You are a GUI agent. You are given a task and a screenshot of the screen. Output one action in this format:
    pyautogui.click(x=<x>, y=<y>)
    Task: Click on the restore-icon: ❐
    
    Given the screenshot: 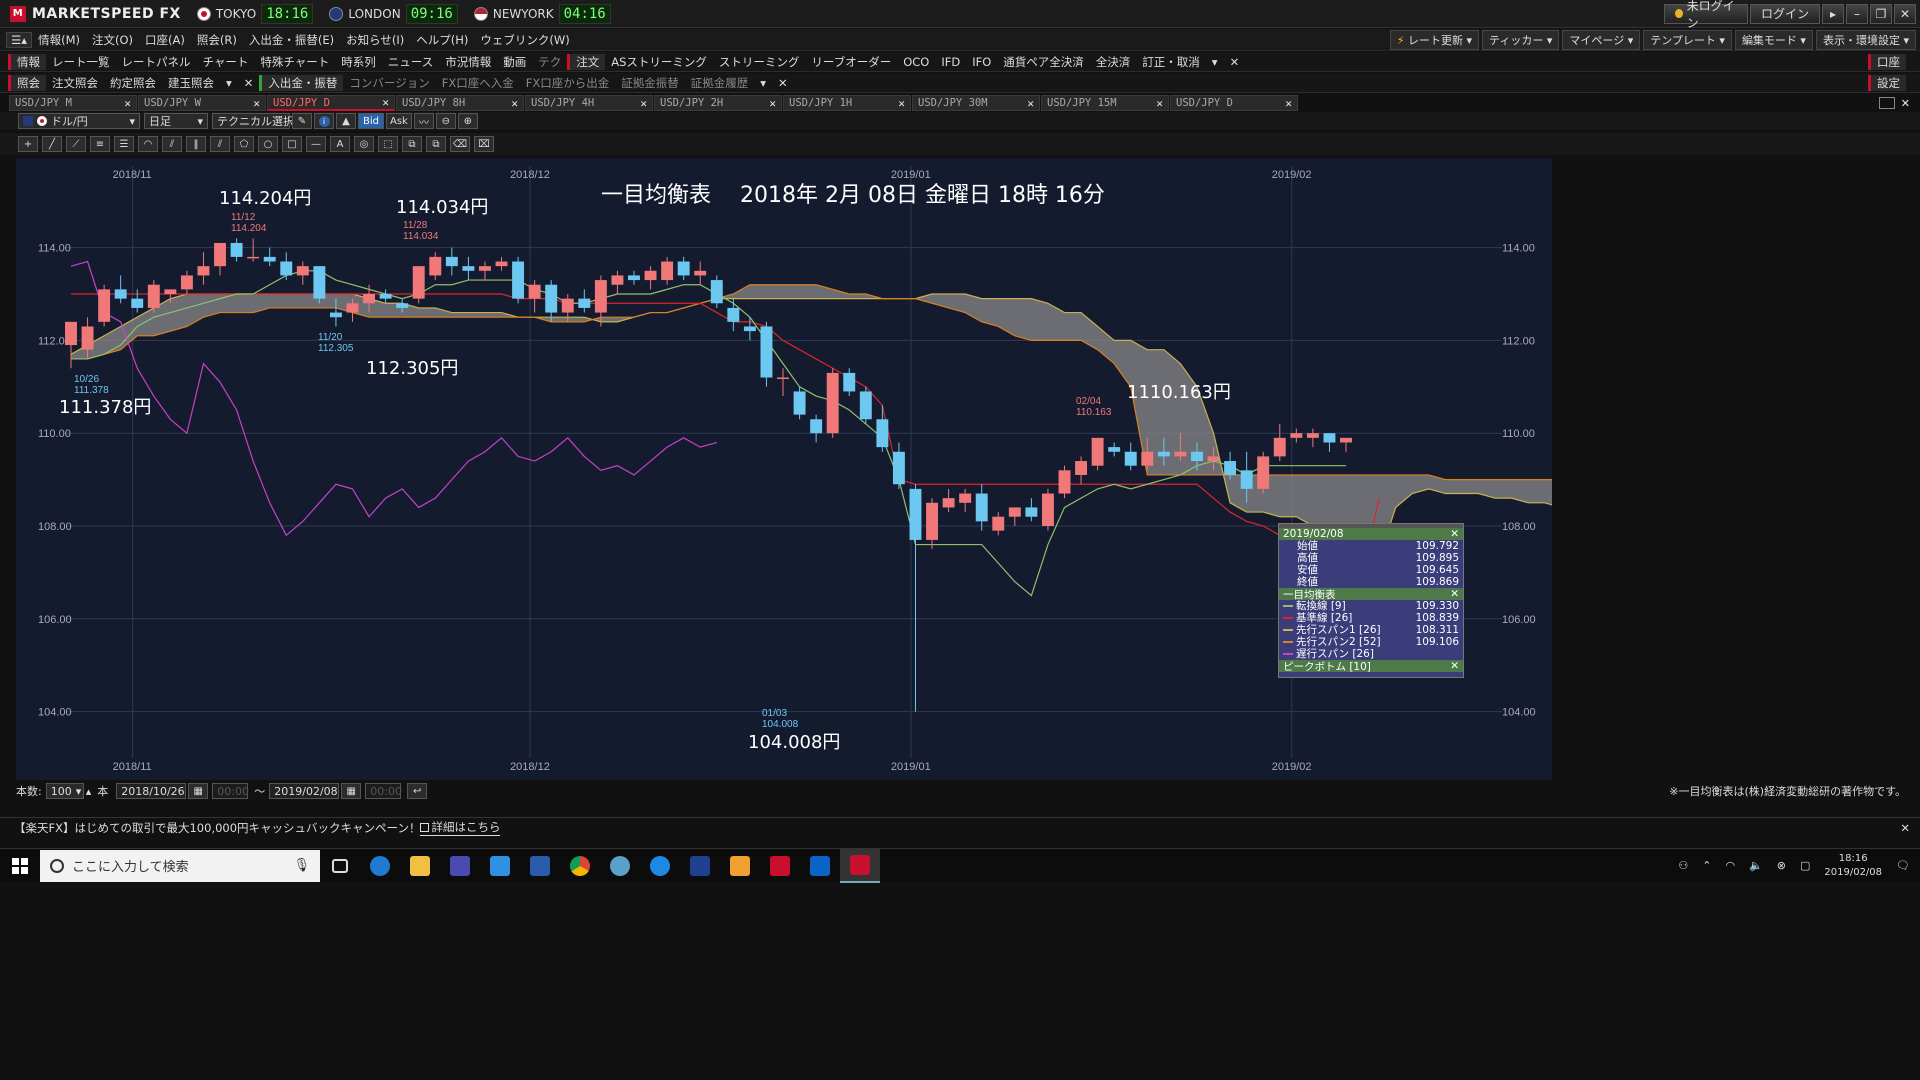 What is the action you would take?
    pyautogui.click(x=1881, y=13)
    